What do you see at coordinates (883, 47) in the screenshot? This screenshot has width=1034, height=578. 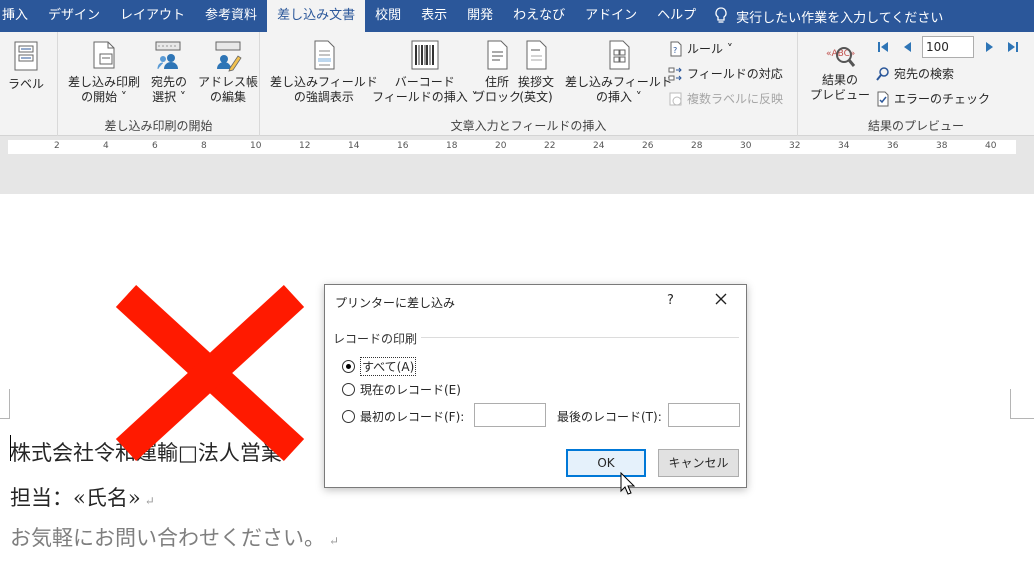 I see `first-record-icon` at bounding box center [883, 47].